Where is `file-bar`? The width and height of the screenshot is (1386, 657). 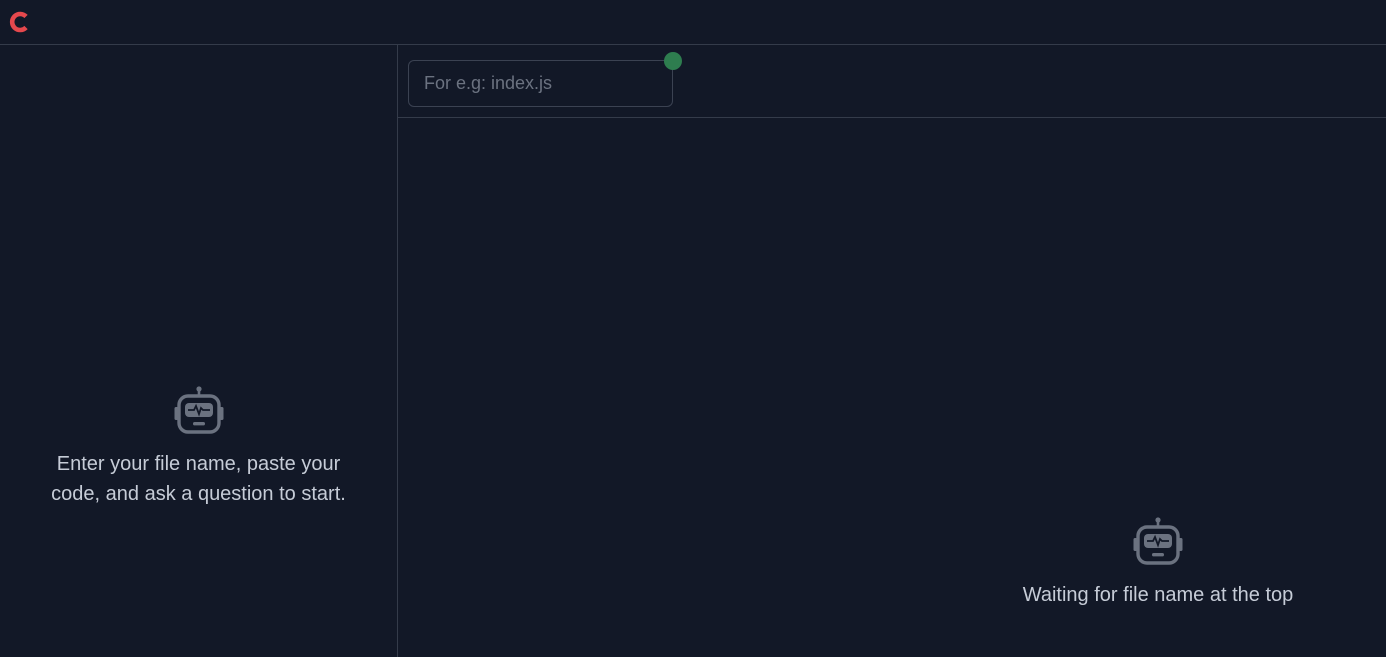 file-bar is located at coordinates (892, 81).